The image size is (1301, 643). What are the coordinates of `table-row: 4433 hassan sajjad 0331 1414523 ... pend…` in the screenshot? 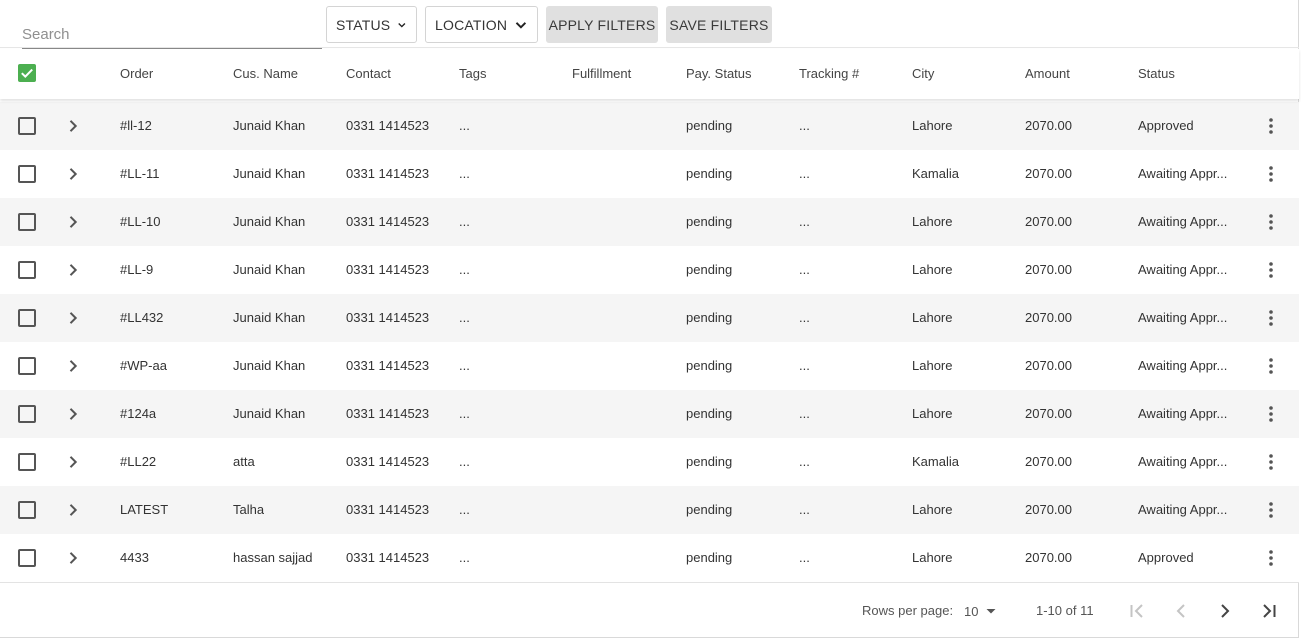 It's located at (649, 558).